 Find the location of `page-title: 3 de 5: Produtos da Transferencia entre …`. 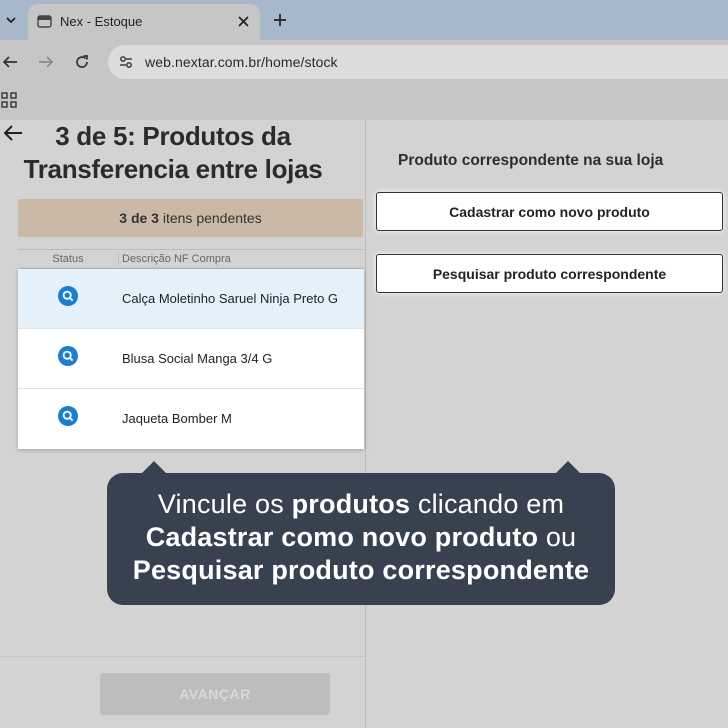

page-title: 3 de 5: Produtos da Transferencia entre … is located at coordinates (173, 152).